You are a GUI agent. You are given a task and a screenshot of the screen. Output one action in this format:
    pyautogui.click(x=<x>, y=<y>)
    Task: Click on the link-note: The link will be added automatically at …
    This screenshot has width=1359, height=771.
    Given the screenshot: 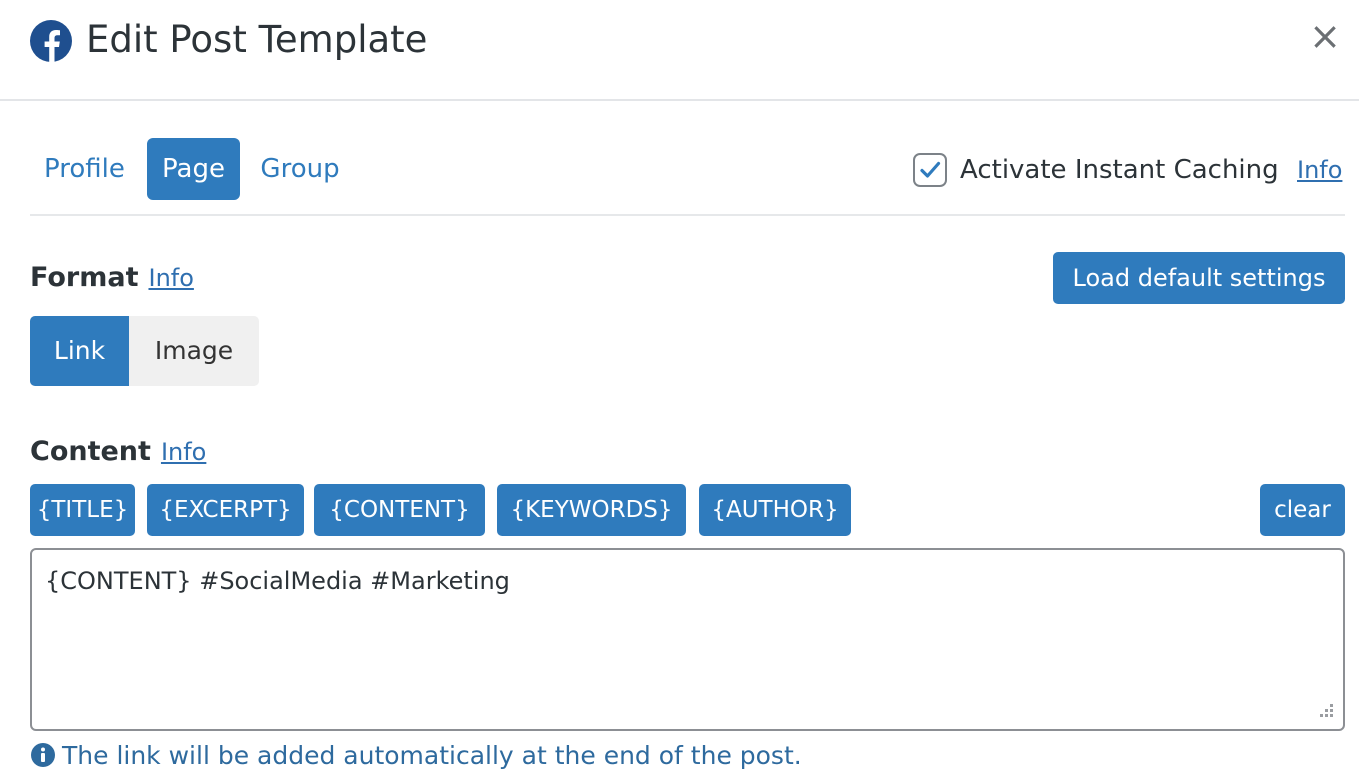 What is the action you would take?
    pyautogui.click(x=416, y=754)
    